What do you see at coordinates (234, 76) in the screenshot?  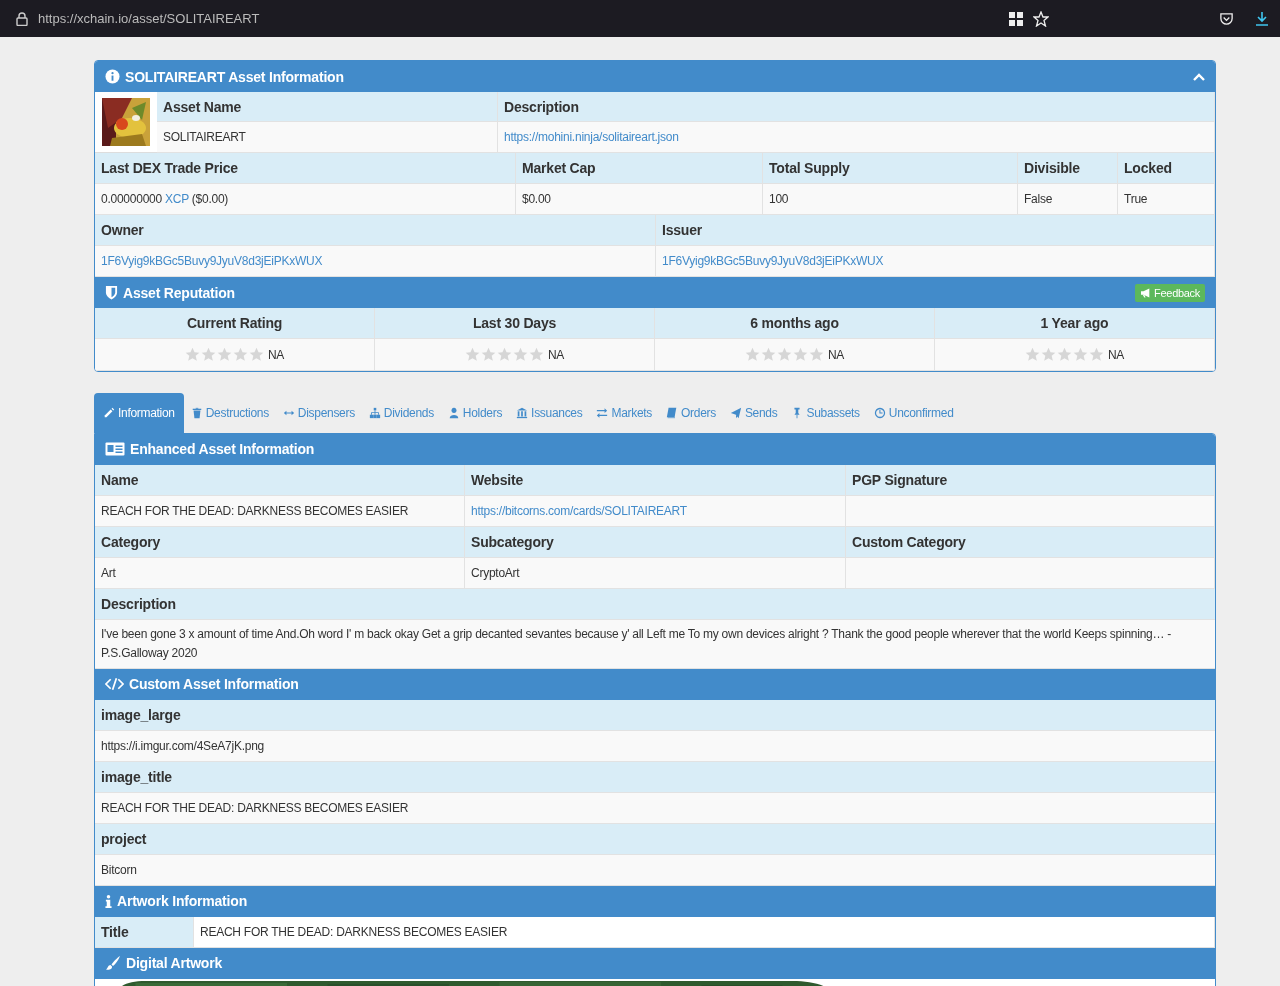 I see `panel-title: SOLITAIREART Asset Information` at bounding box center [234, 76].